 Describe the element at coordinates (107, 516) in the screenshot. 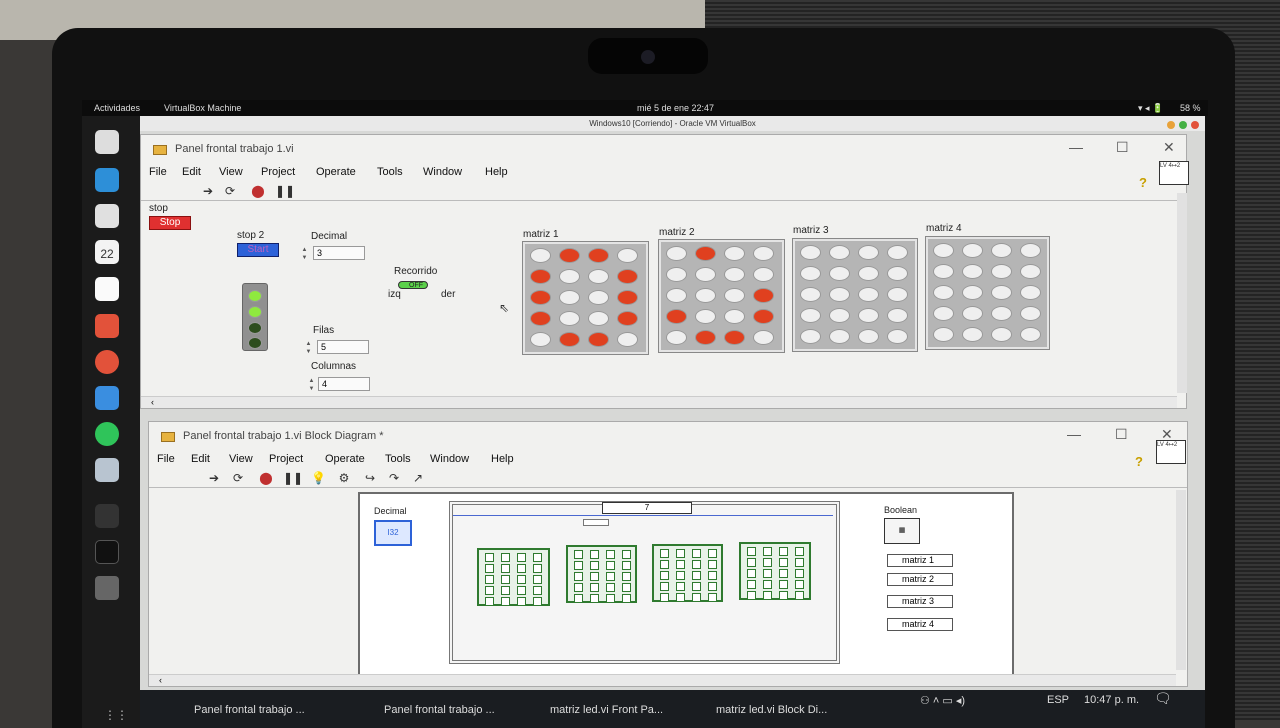

I see `phone-icon` at that location.